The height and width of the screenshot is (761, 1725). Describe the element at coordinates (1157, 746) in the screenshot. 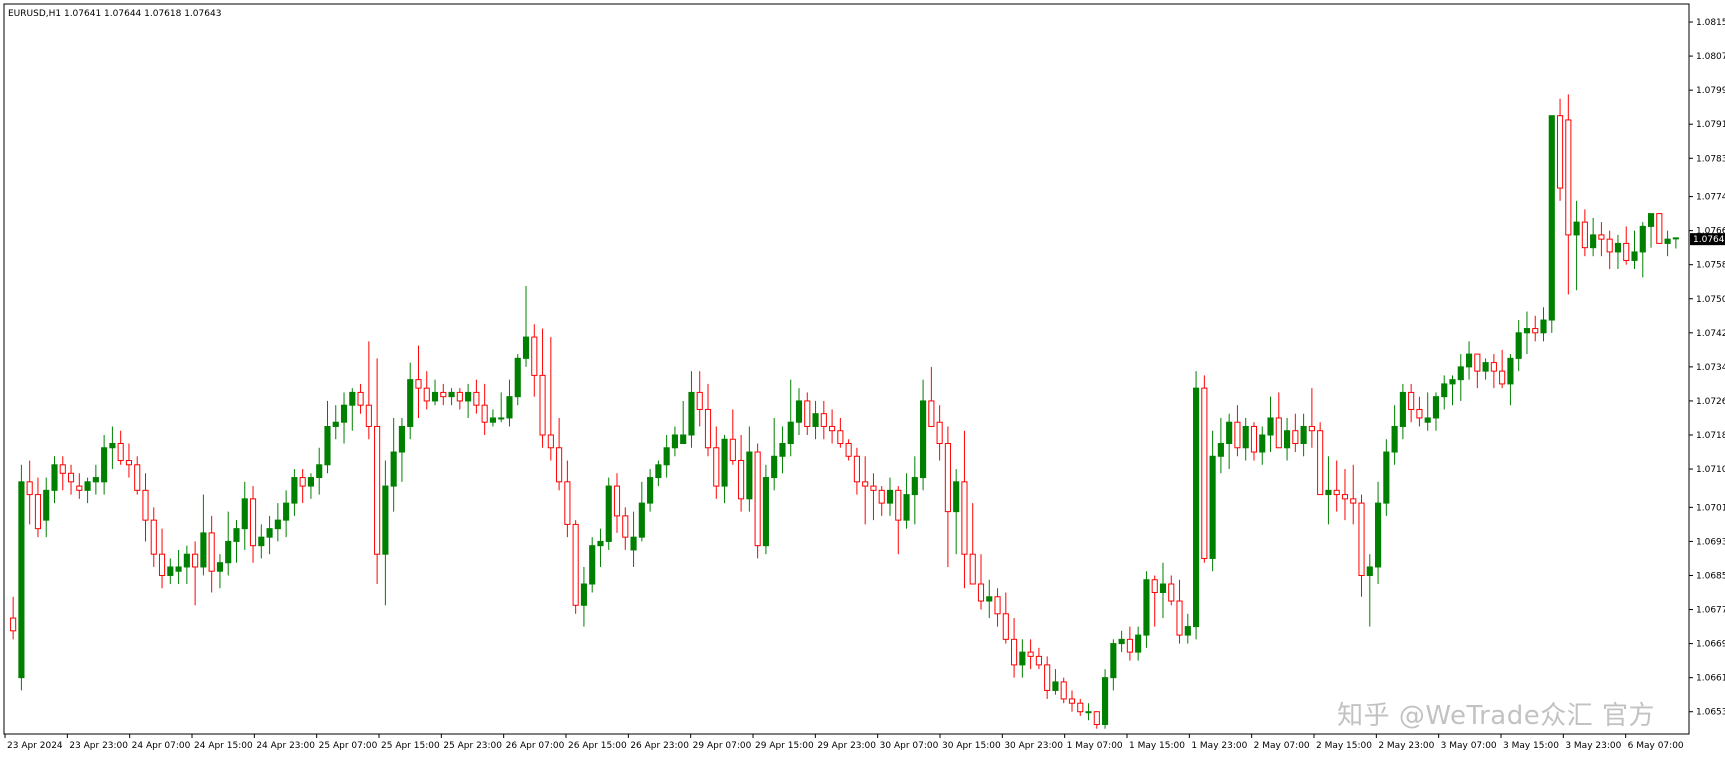

I see `x-tick-label: 1 May 15:00` at that location.